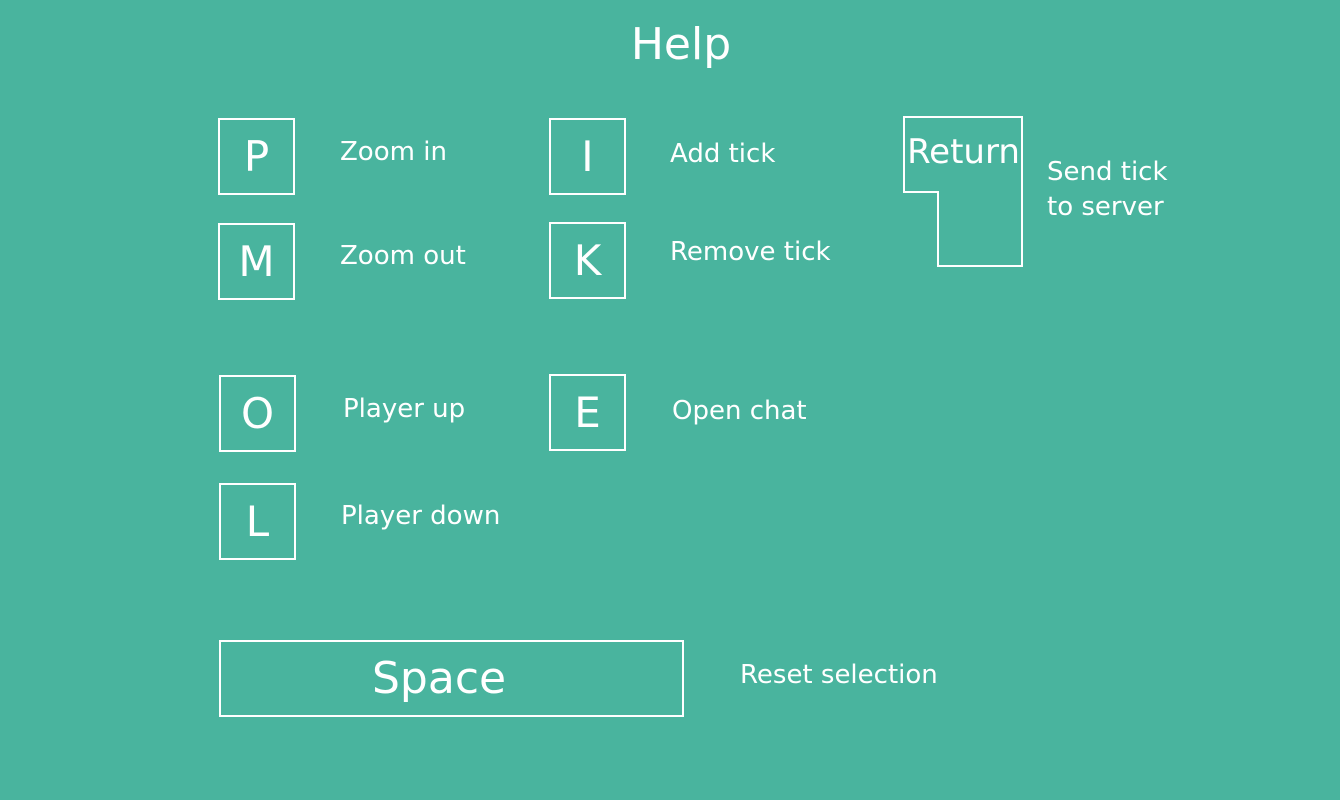 The height and width of the screenshot is (800, 1340). I want to click on key-i-description: Add tick, so click(723, 154).